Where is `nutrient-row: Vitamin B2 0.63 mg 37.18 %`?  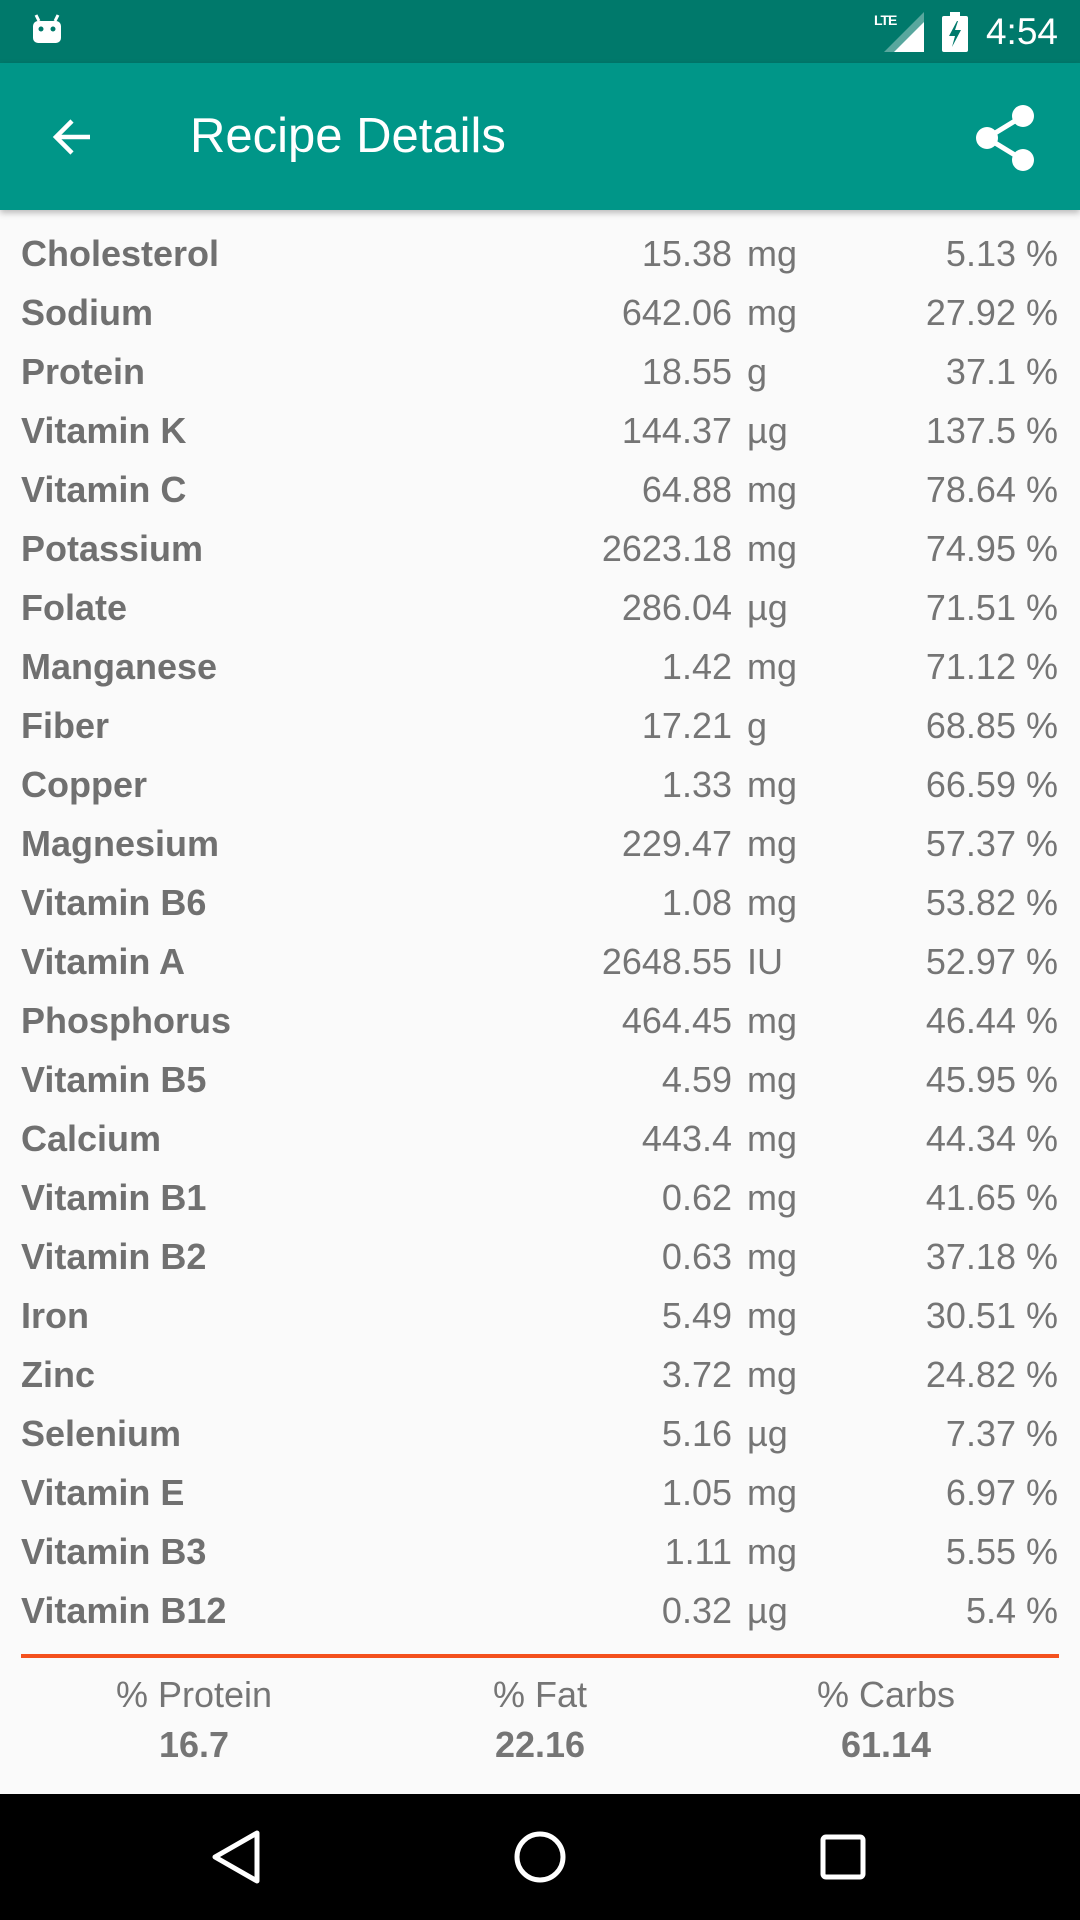 nutrient-row: Vitamin B2 0.63 mg 37.18 % is located at coordinates (540, 1256).